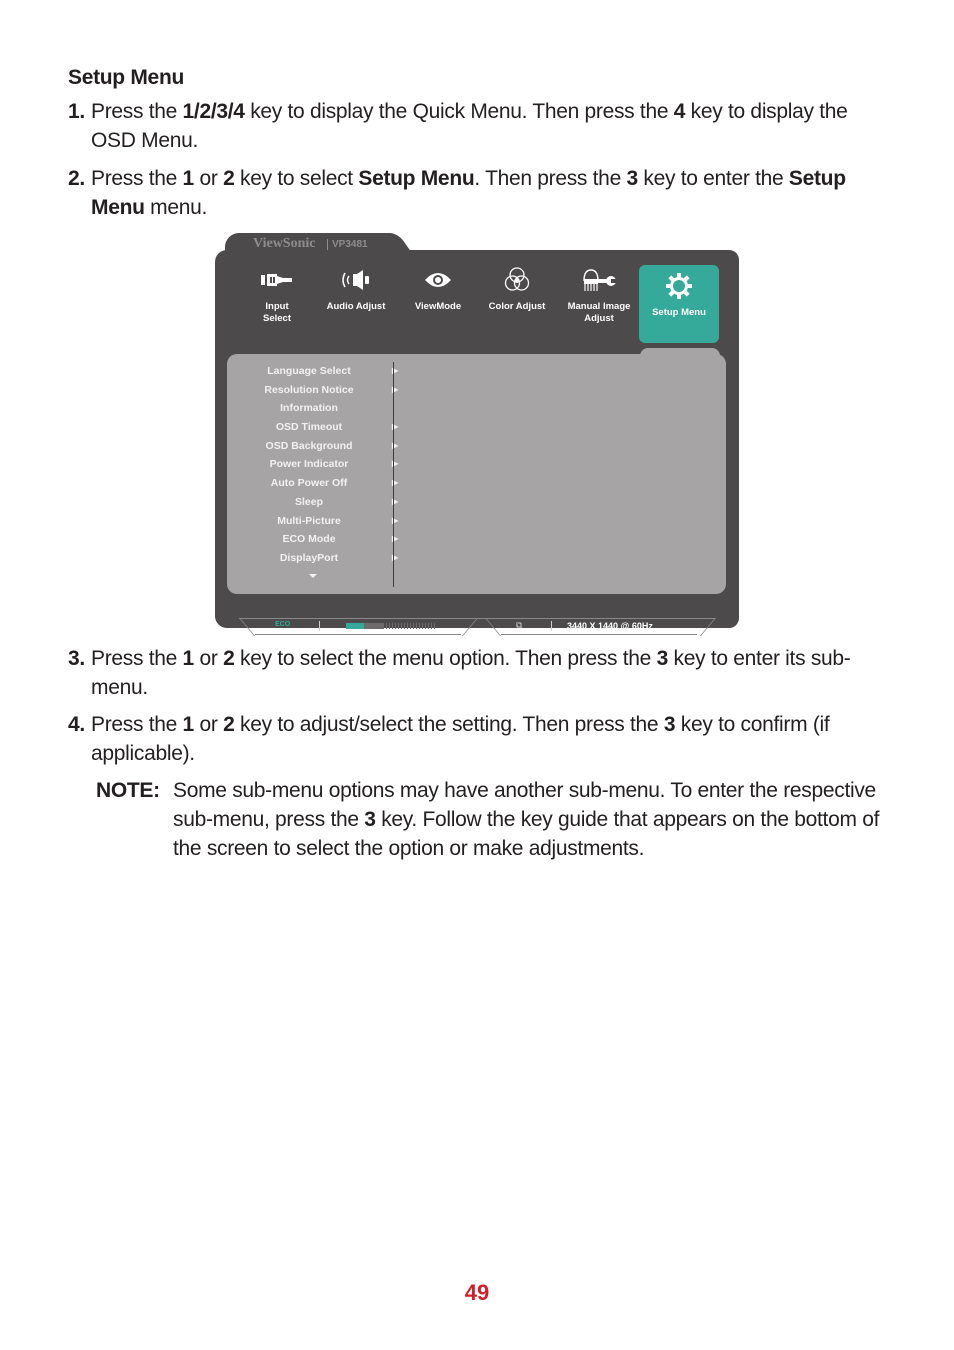 The height and width of the screenshot is (1350, 954). I want to click on eco-leaf-icon: ECO, so click(283, 624).